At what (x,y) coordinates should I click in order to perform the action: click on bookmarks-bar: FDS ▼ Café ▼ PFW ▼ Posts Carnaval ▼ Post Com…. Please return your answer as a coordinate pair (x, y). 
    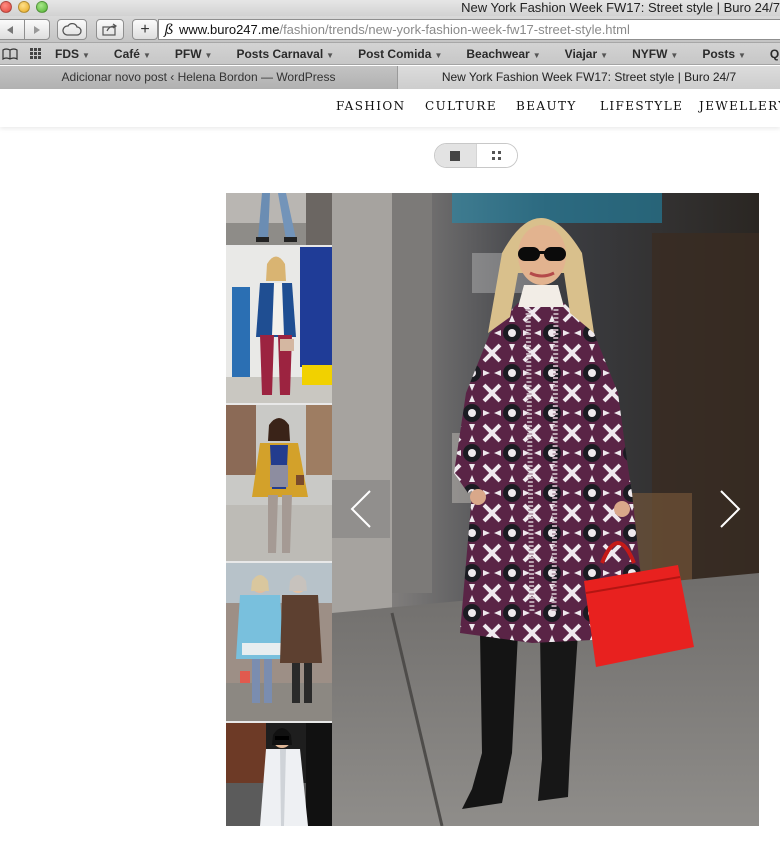
    Looking at the image, I should click on (390, 54).